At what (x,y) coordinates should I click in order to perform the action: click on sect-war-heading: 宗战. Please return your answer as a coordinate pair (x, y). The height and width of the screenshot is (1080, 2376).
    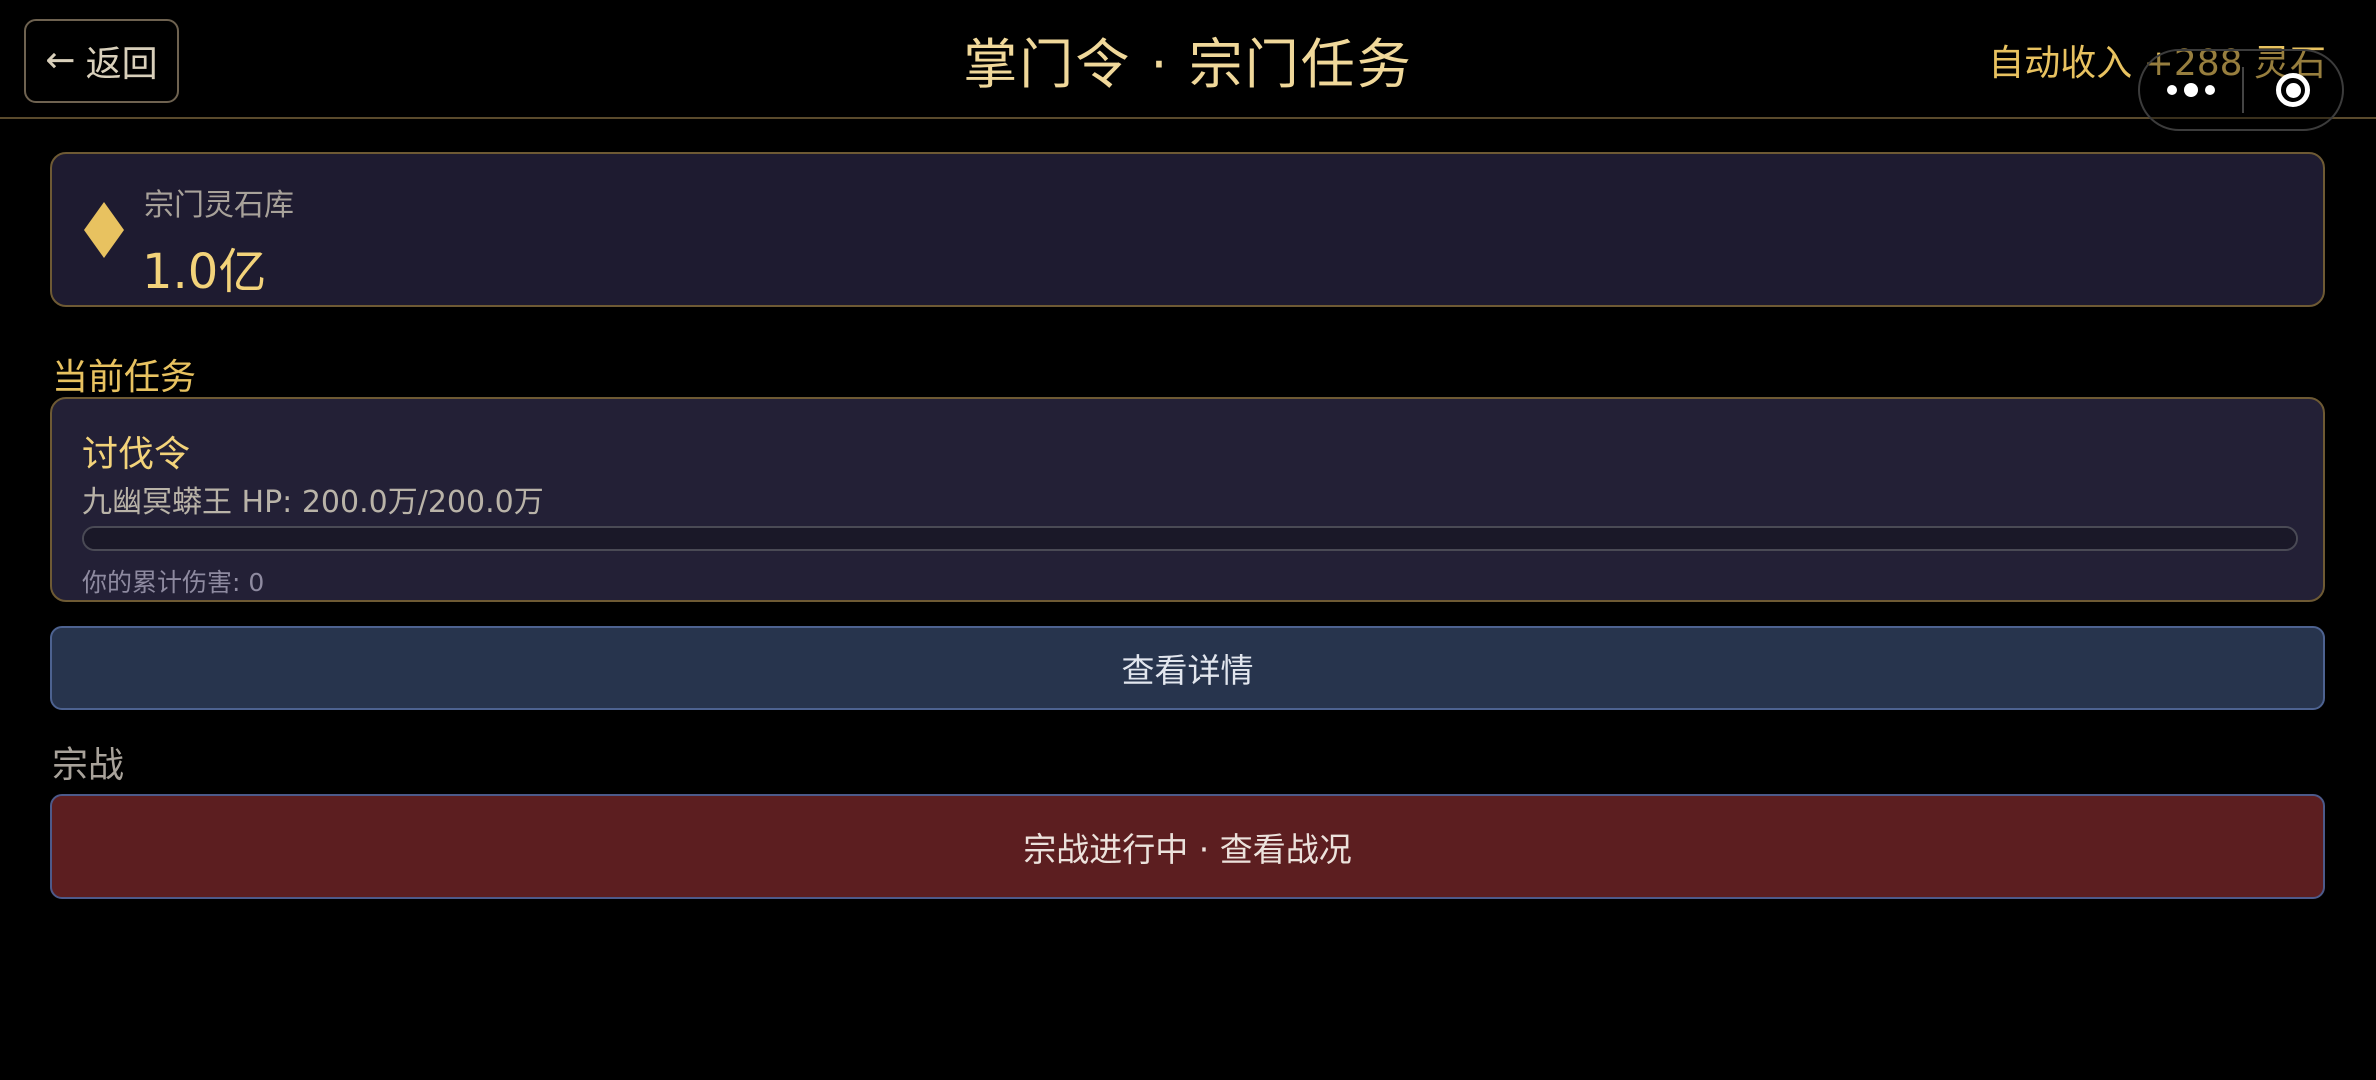
    Looking at the image, I should click on (88, 765).